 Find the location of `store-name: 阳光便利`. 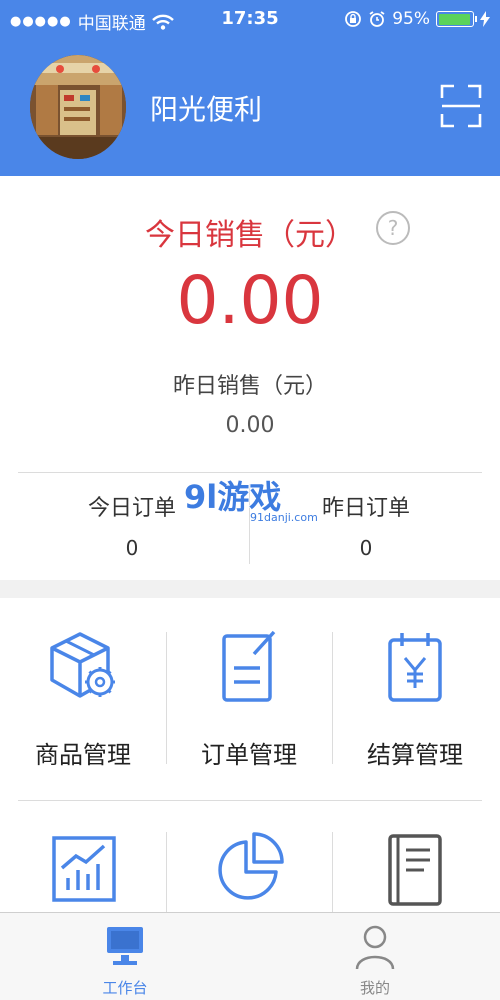

store-name: 阳光便利 is located at coordinates (206, 109).